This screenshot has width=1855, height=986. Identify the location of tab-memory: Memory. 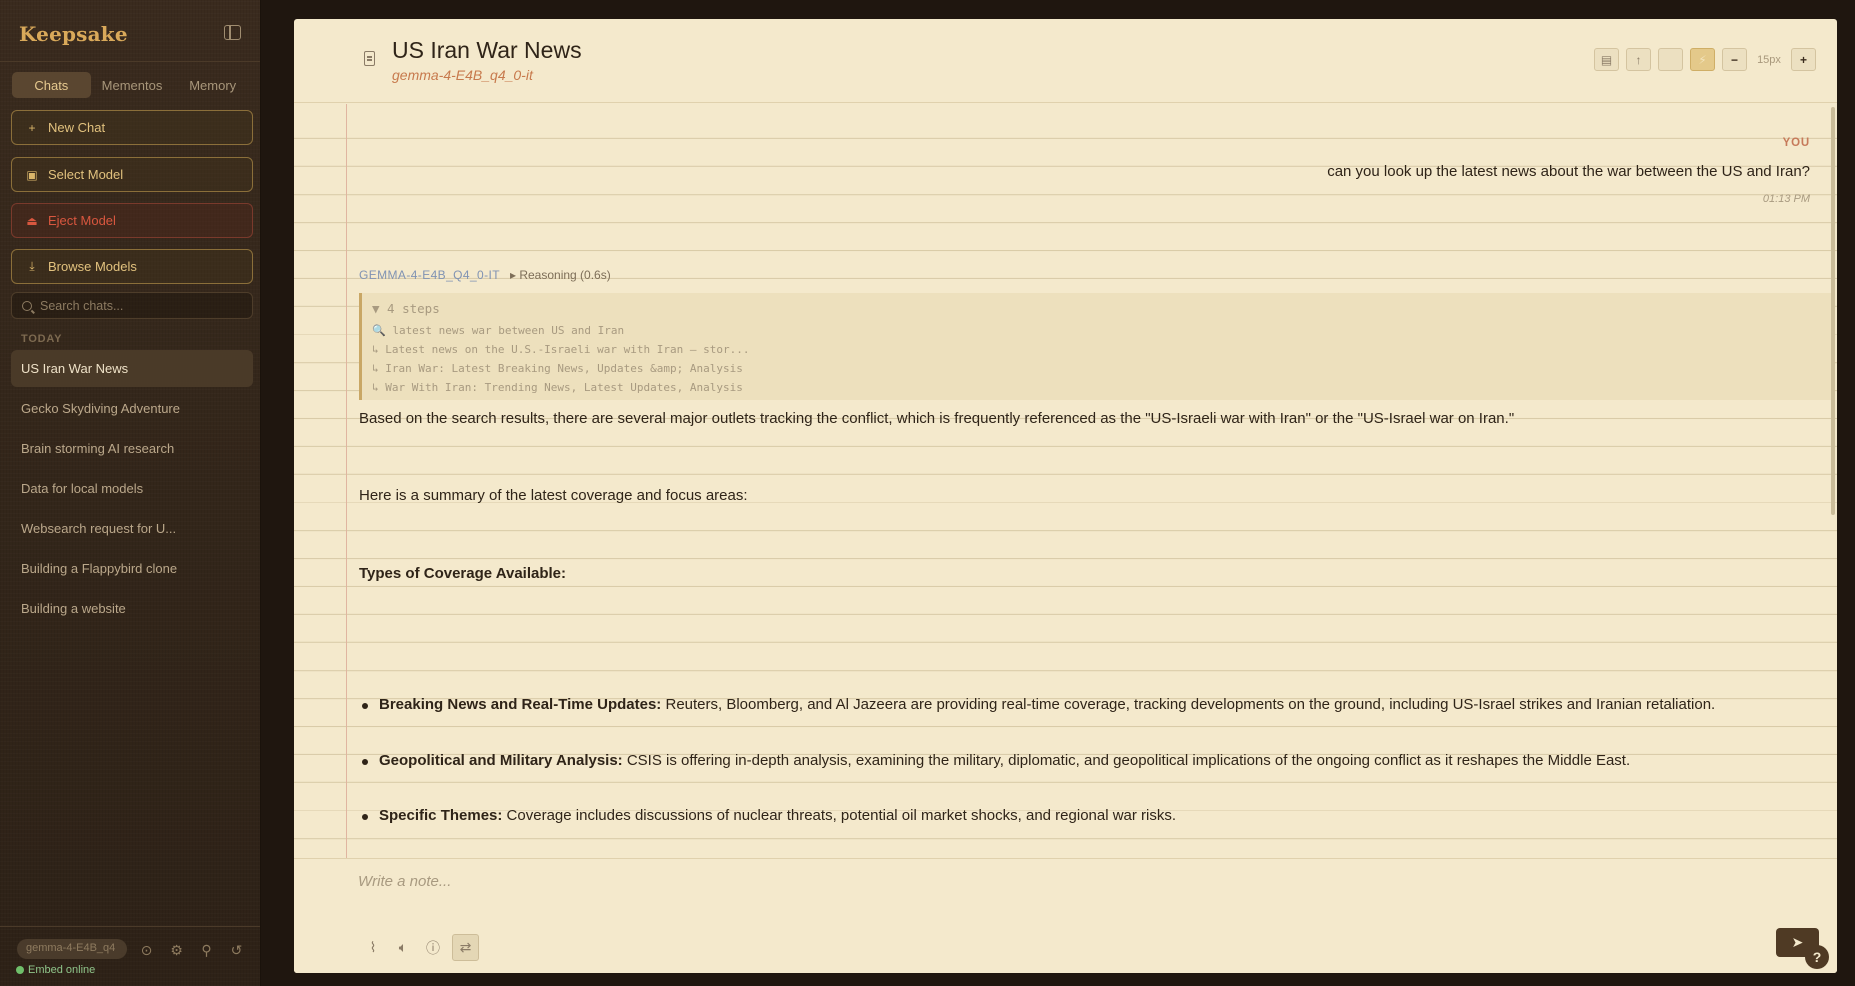
(212, 85).